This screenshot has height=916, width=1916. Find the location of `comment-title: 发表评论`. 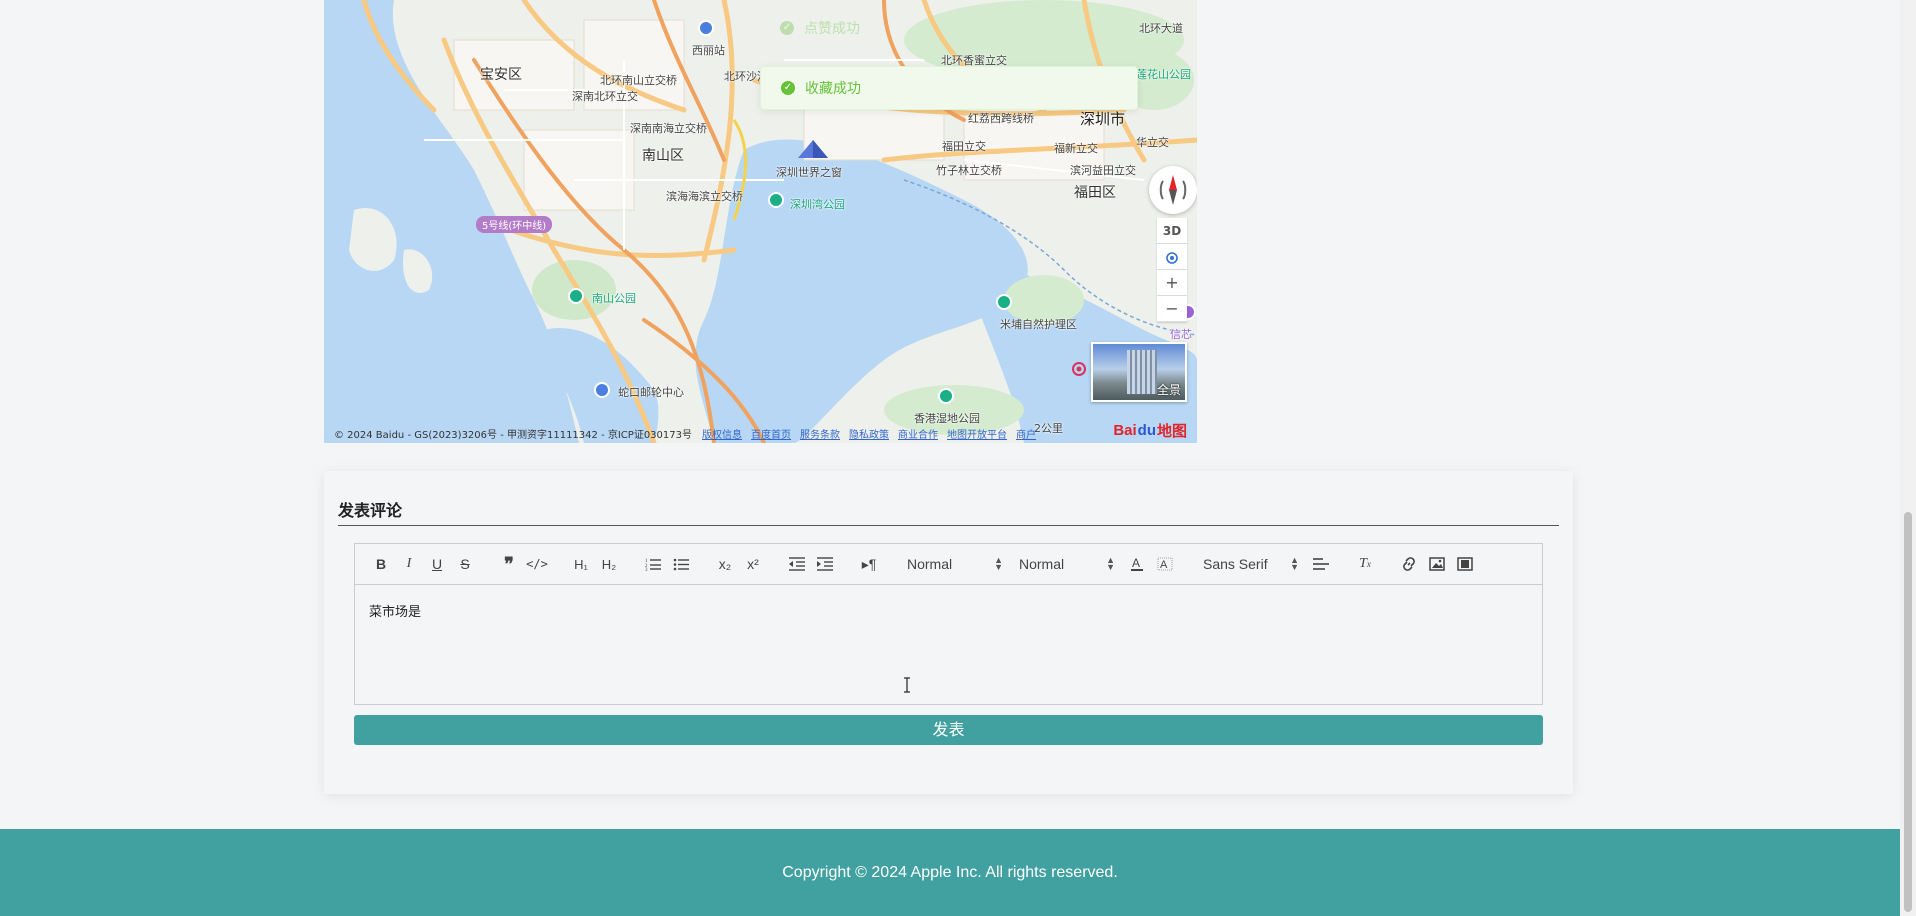

comment-title: 发表评论 is located at coordinates (370, 510).